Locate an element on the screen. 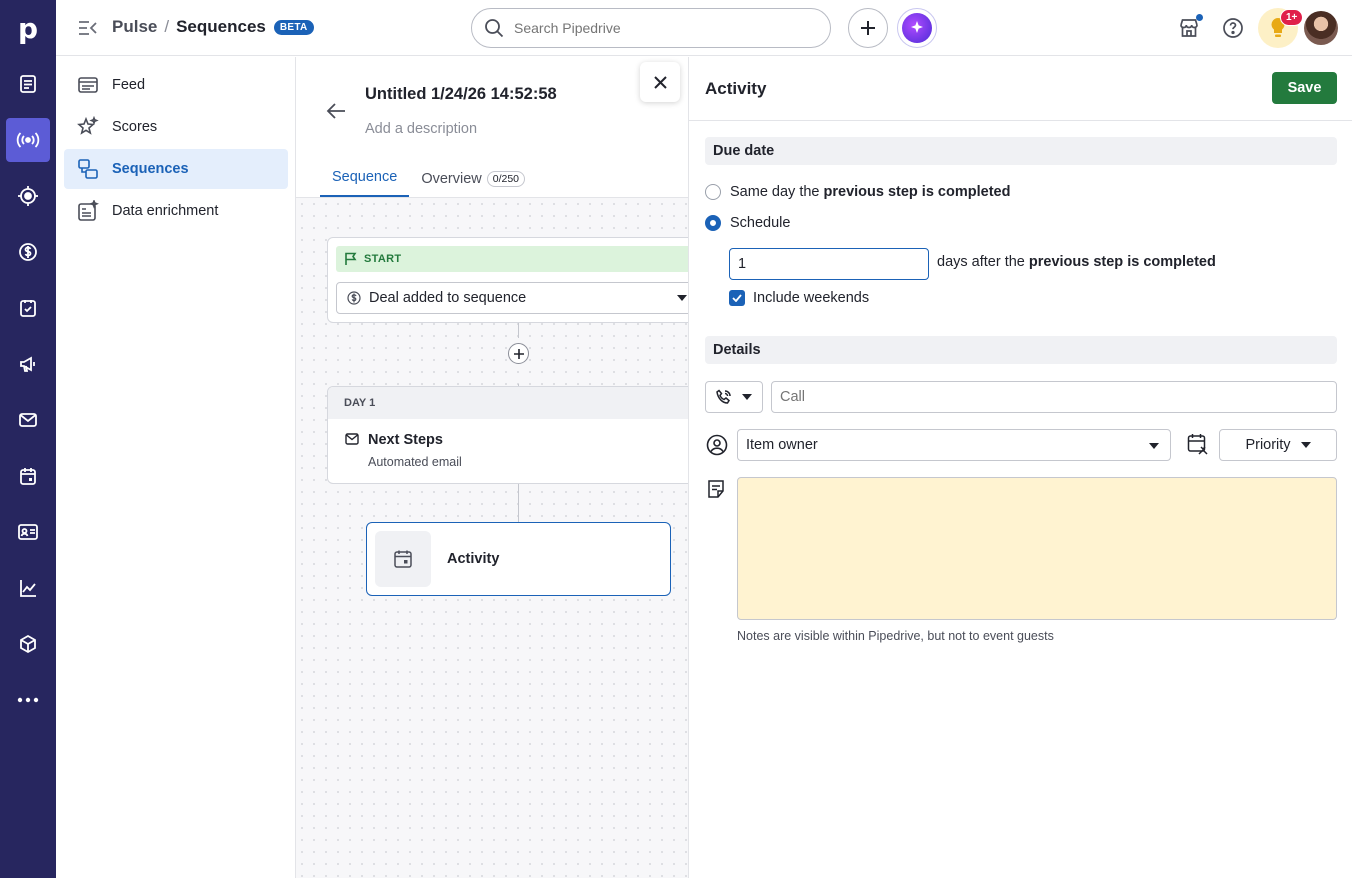 This screenshot has width=1352, height=878. activity-step-card: Activity is located at coordinates (518, 559).